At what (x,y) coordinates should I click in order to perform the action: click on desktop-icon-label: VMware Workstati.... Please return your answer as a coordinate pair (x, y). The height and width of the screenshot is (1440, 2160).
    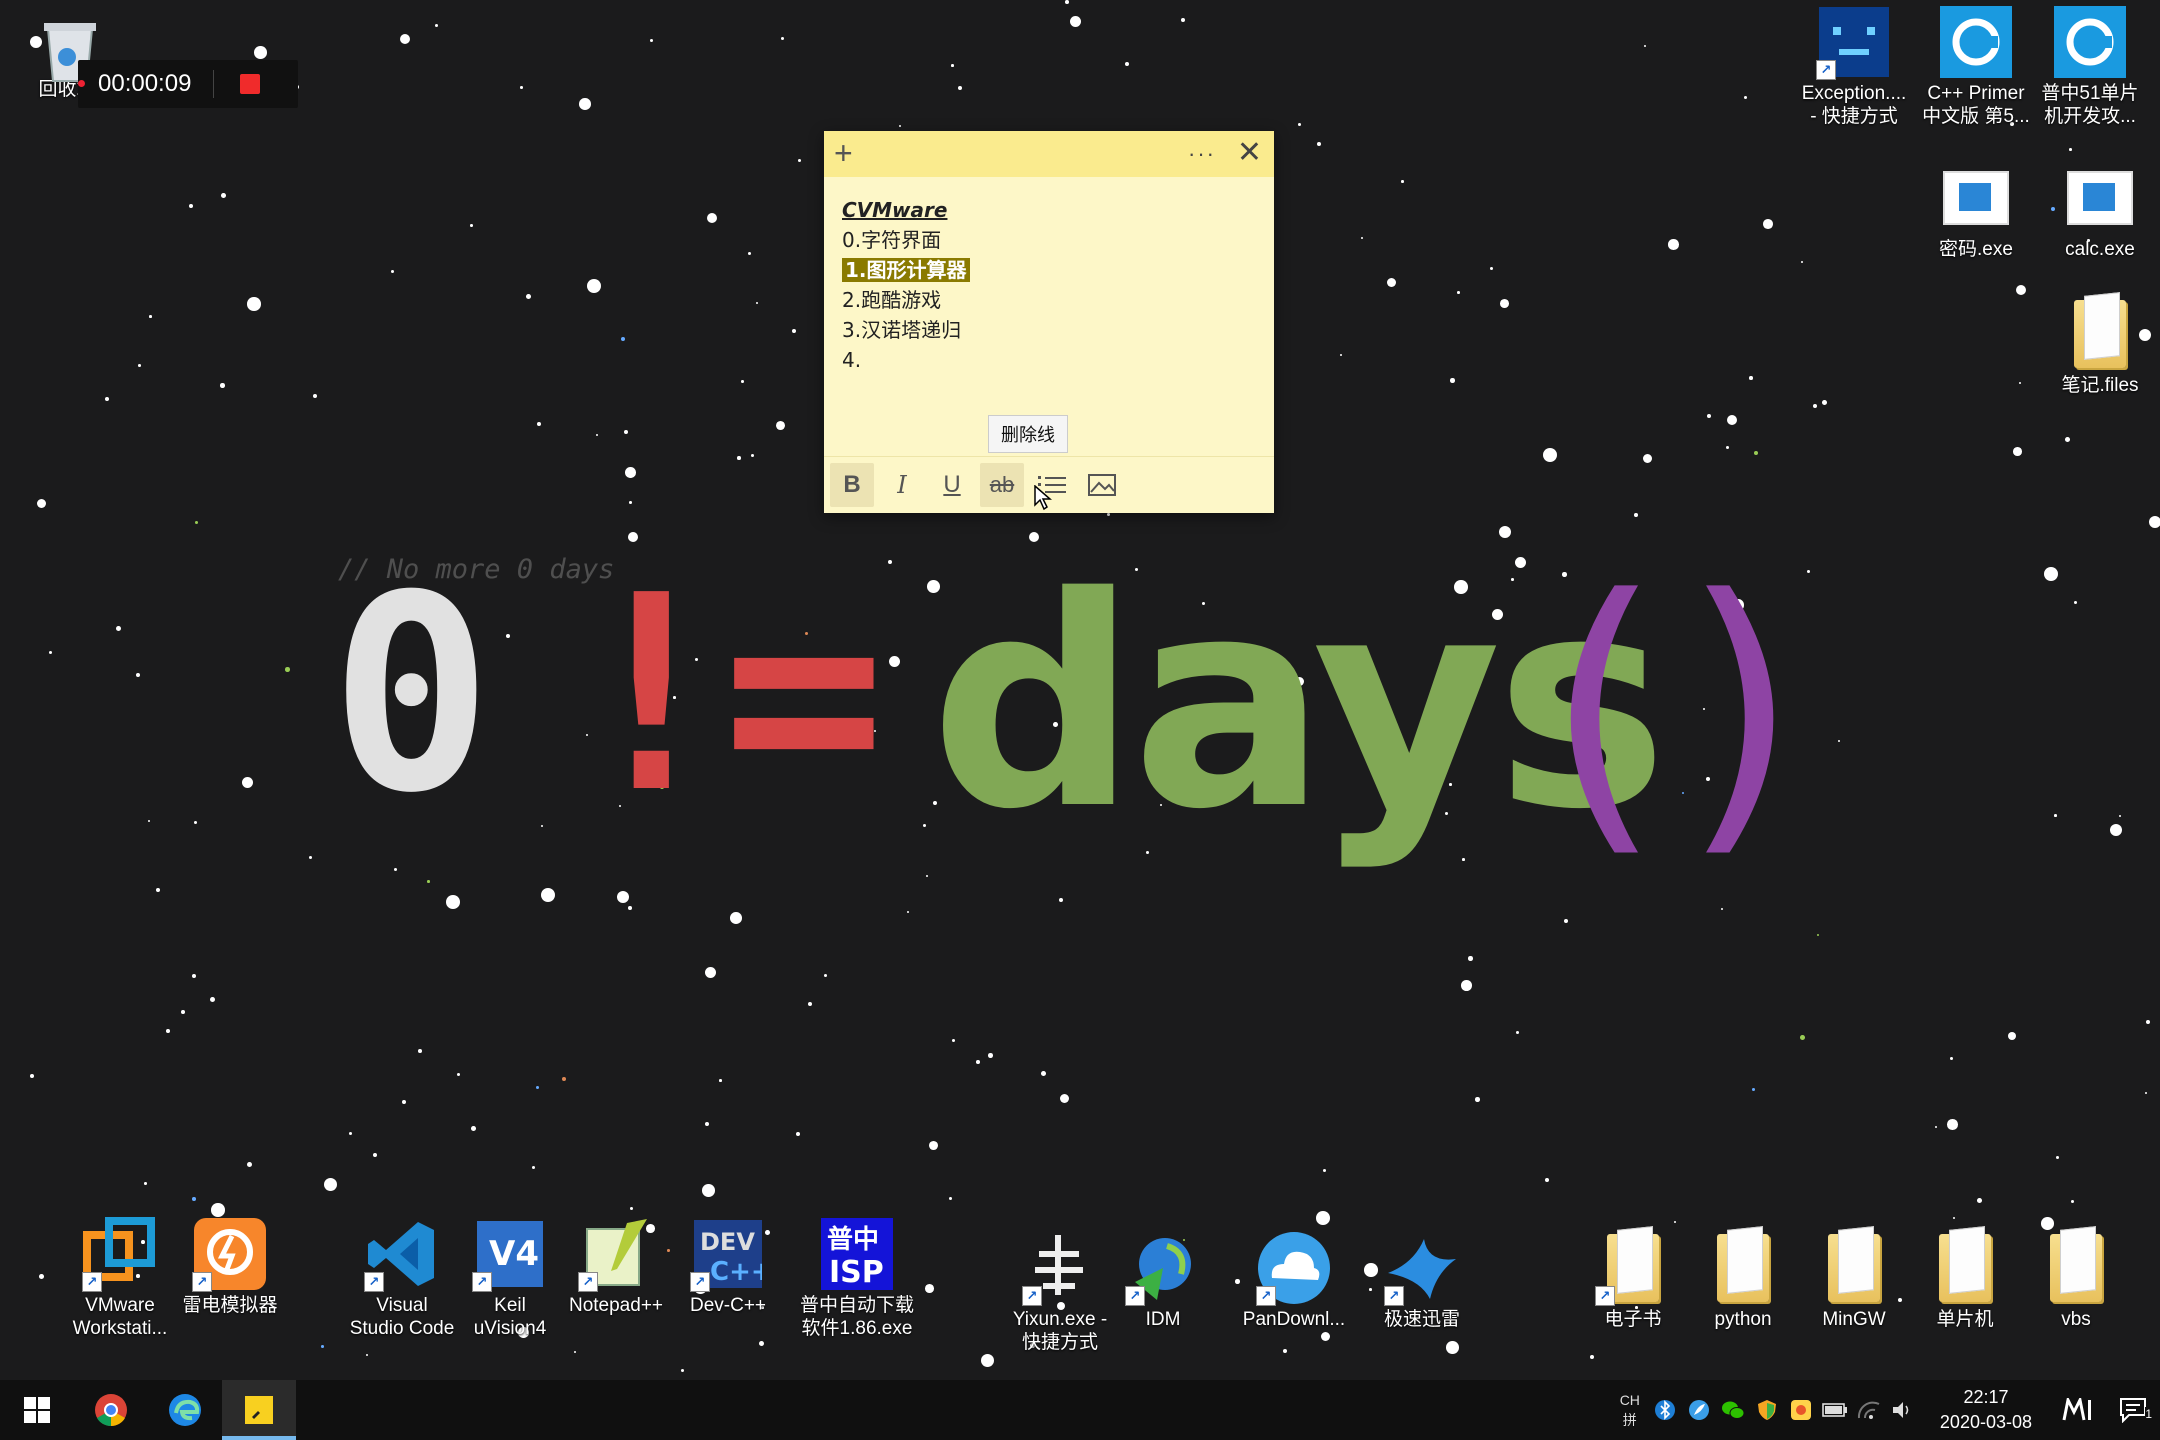
    Looking at the image, I should click on (120, 1317).